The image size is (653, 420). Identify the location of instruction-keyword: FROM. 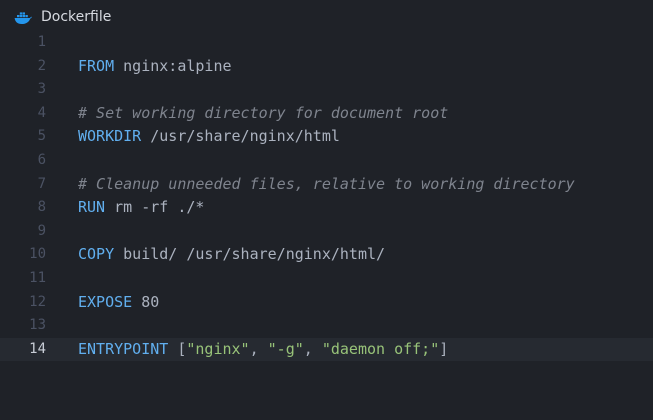
(96, 65).